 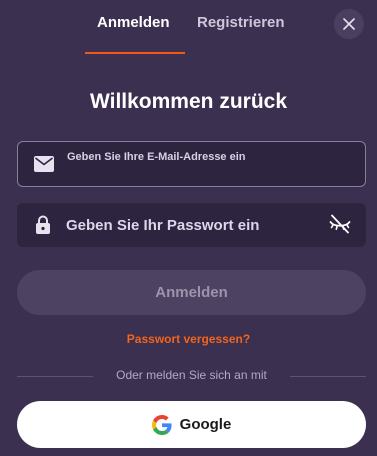 I want to click on google-button-label: Google, so click(x=205, y=424).